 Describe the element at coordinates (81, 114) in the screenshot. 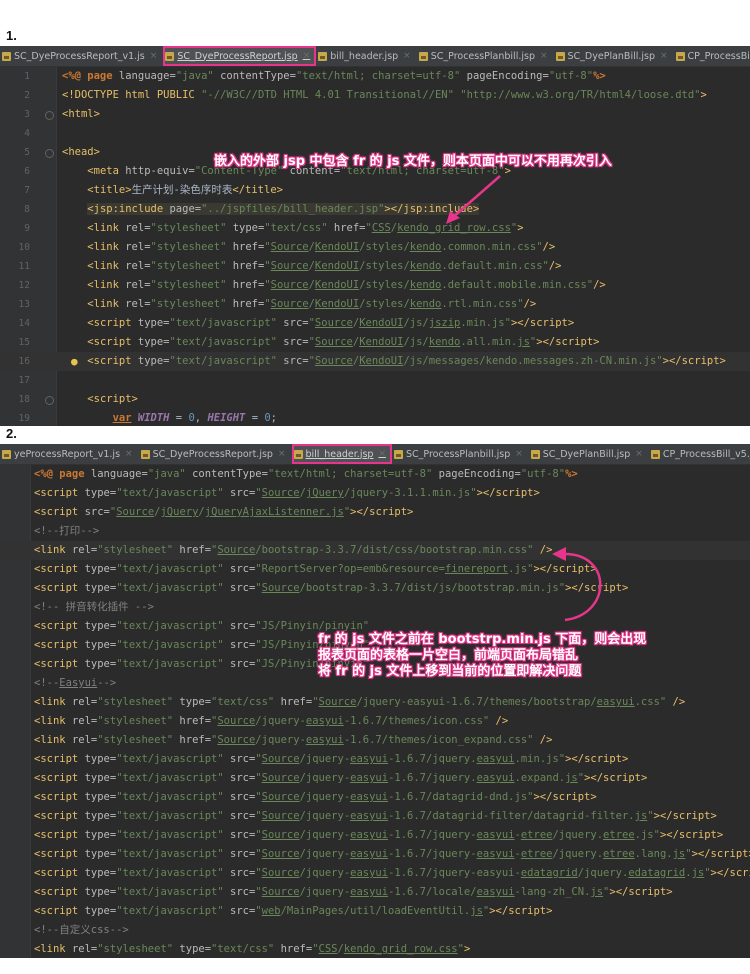

I see `code-line: <html>` at that location.